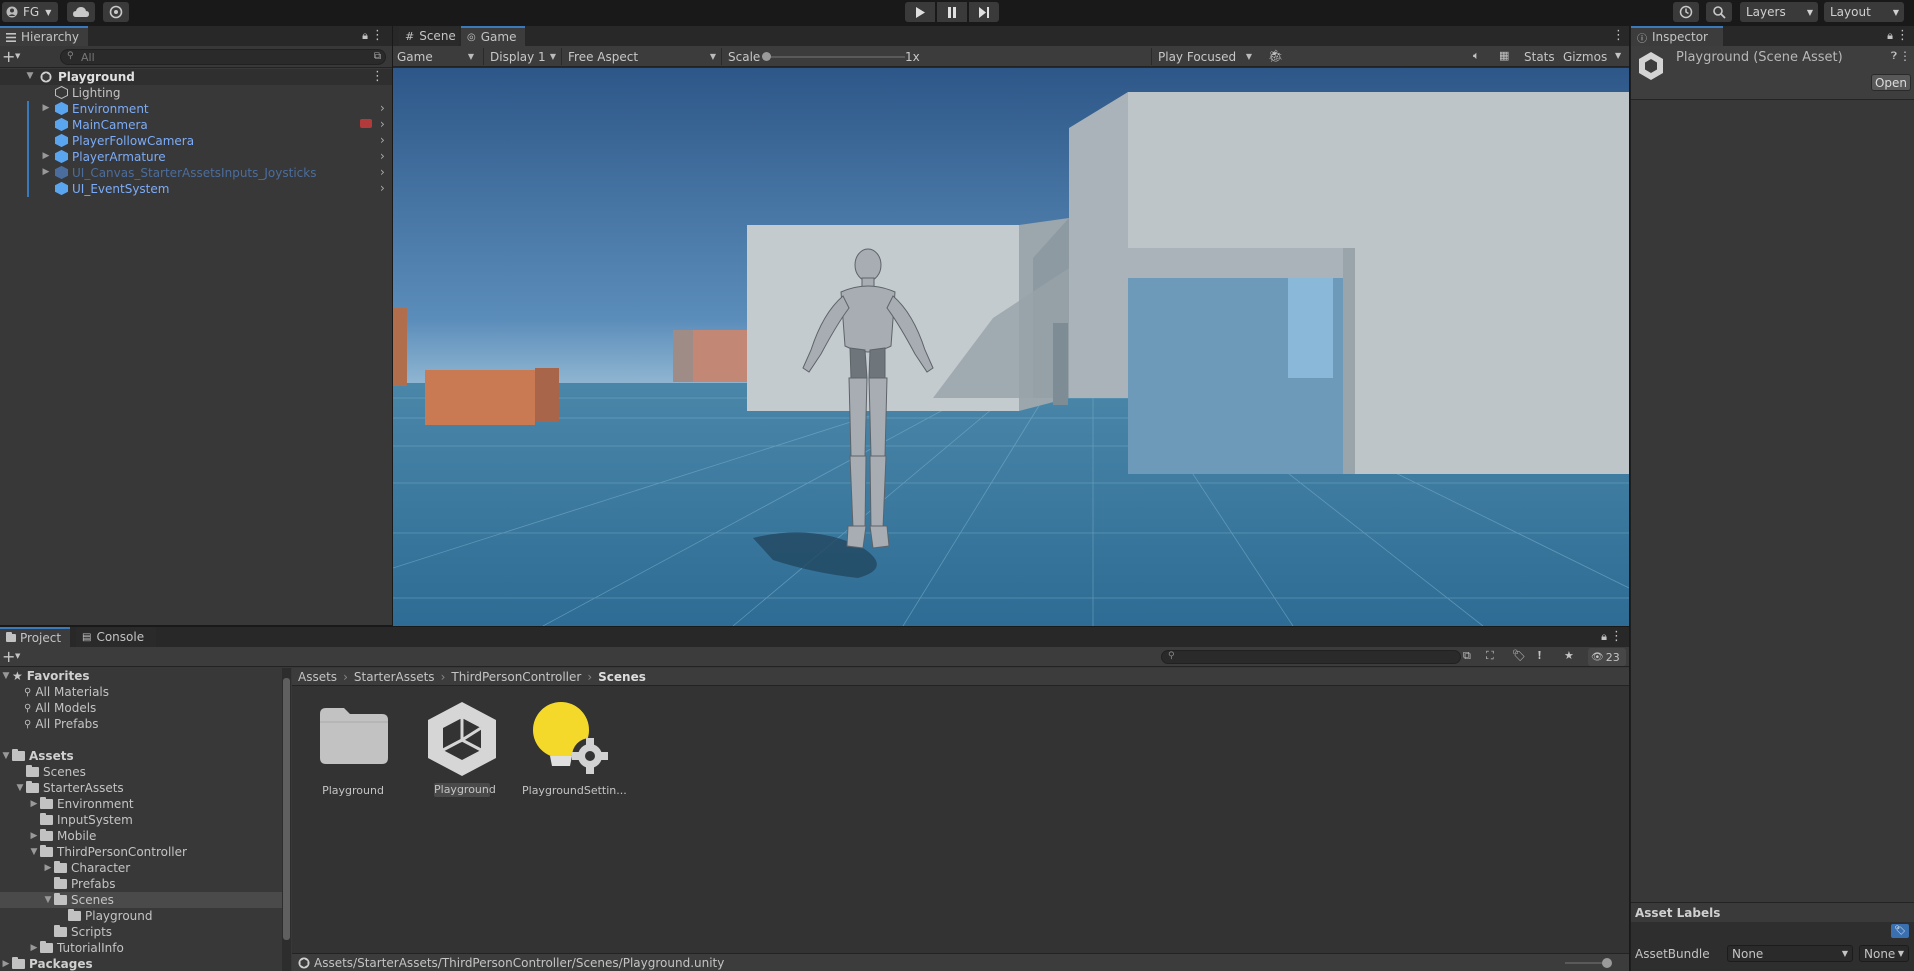  What do you see at coordinates (196, 141) in the screenshot?
I see `hierarchy-item: PlayerFollowCamera ›` at bounding box center [196, 141].